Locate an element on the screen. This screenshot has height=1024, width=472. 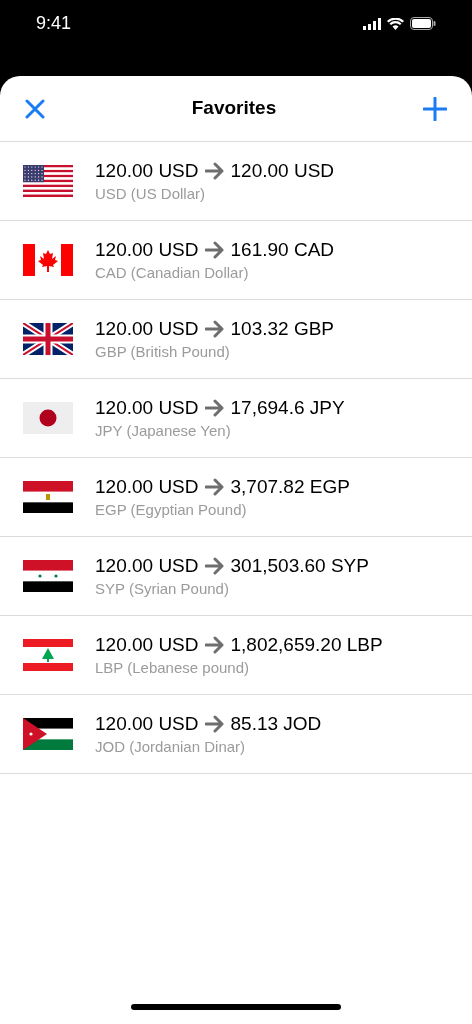
close-button is located at coordinates (35, 108).